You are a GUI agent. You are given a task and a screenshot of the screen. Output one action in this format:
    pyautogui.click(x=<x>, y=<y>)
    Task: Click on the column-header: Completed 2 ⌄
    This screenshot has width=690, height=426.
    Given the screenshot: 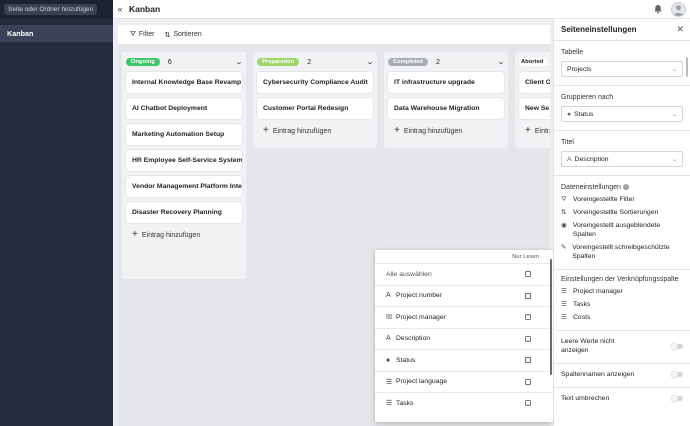 What is the action you would take?
    pyautogui.click(x=446, y=62)
    